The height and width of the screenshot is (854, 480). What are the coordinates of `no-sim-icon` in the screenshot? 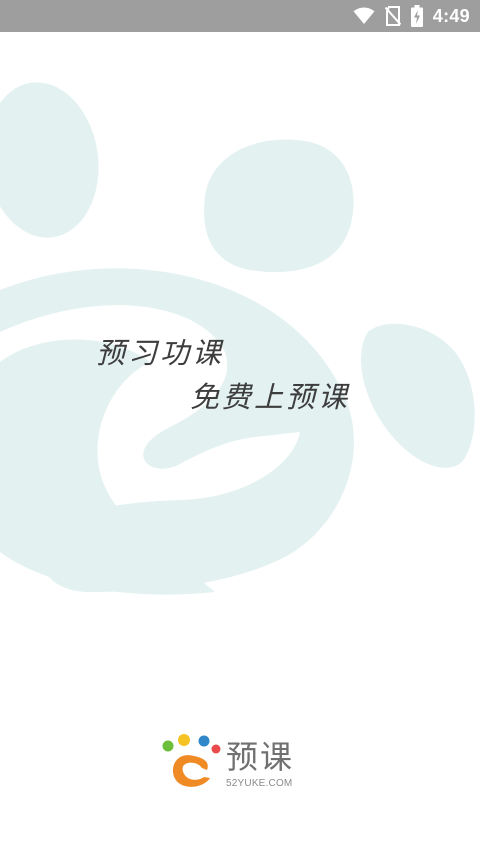 It's located at (392, 16).